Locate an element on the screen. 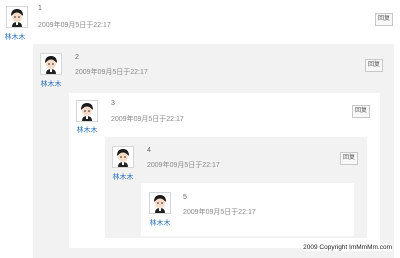  copyright-text: 2009 Copyright ImMmMm.com is located at coordinates (347, 247).